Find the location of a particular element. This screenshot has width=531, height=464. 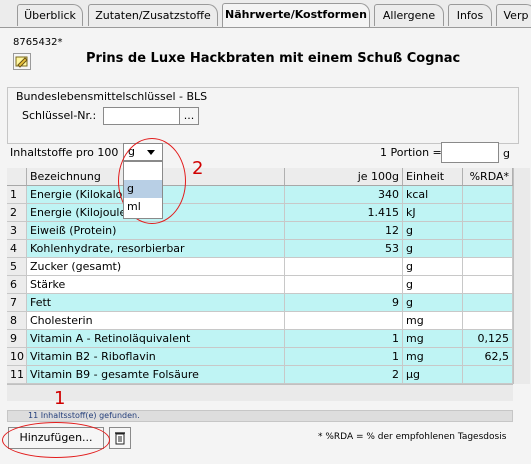

cell-name: Vitamin A - Retinoläquivalent is located at coordinates (156, 339).